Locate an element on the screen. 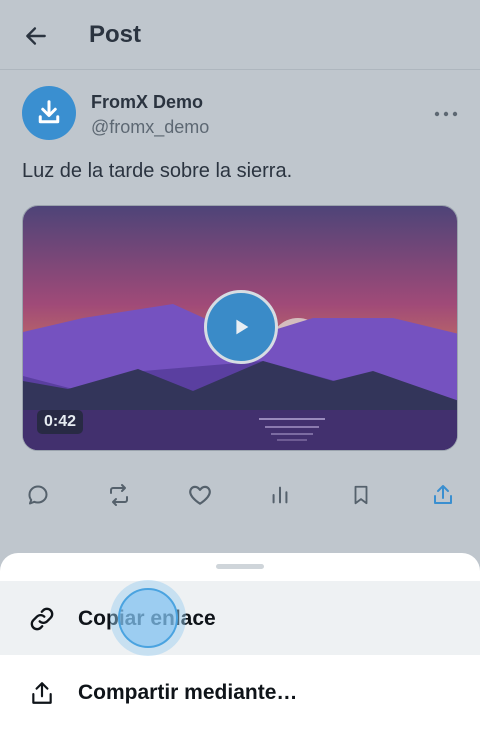 This screenshot has width=480, height=755. repost-icon is located at coordinates (119, 495).